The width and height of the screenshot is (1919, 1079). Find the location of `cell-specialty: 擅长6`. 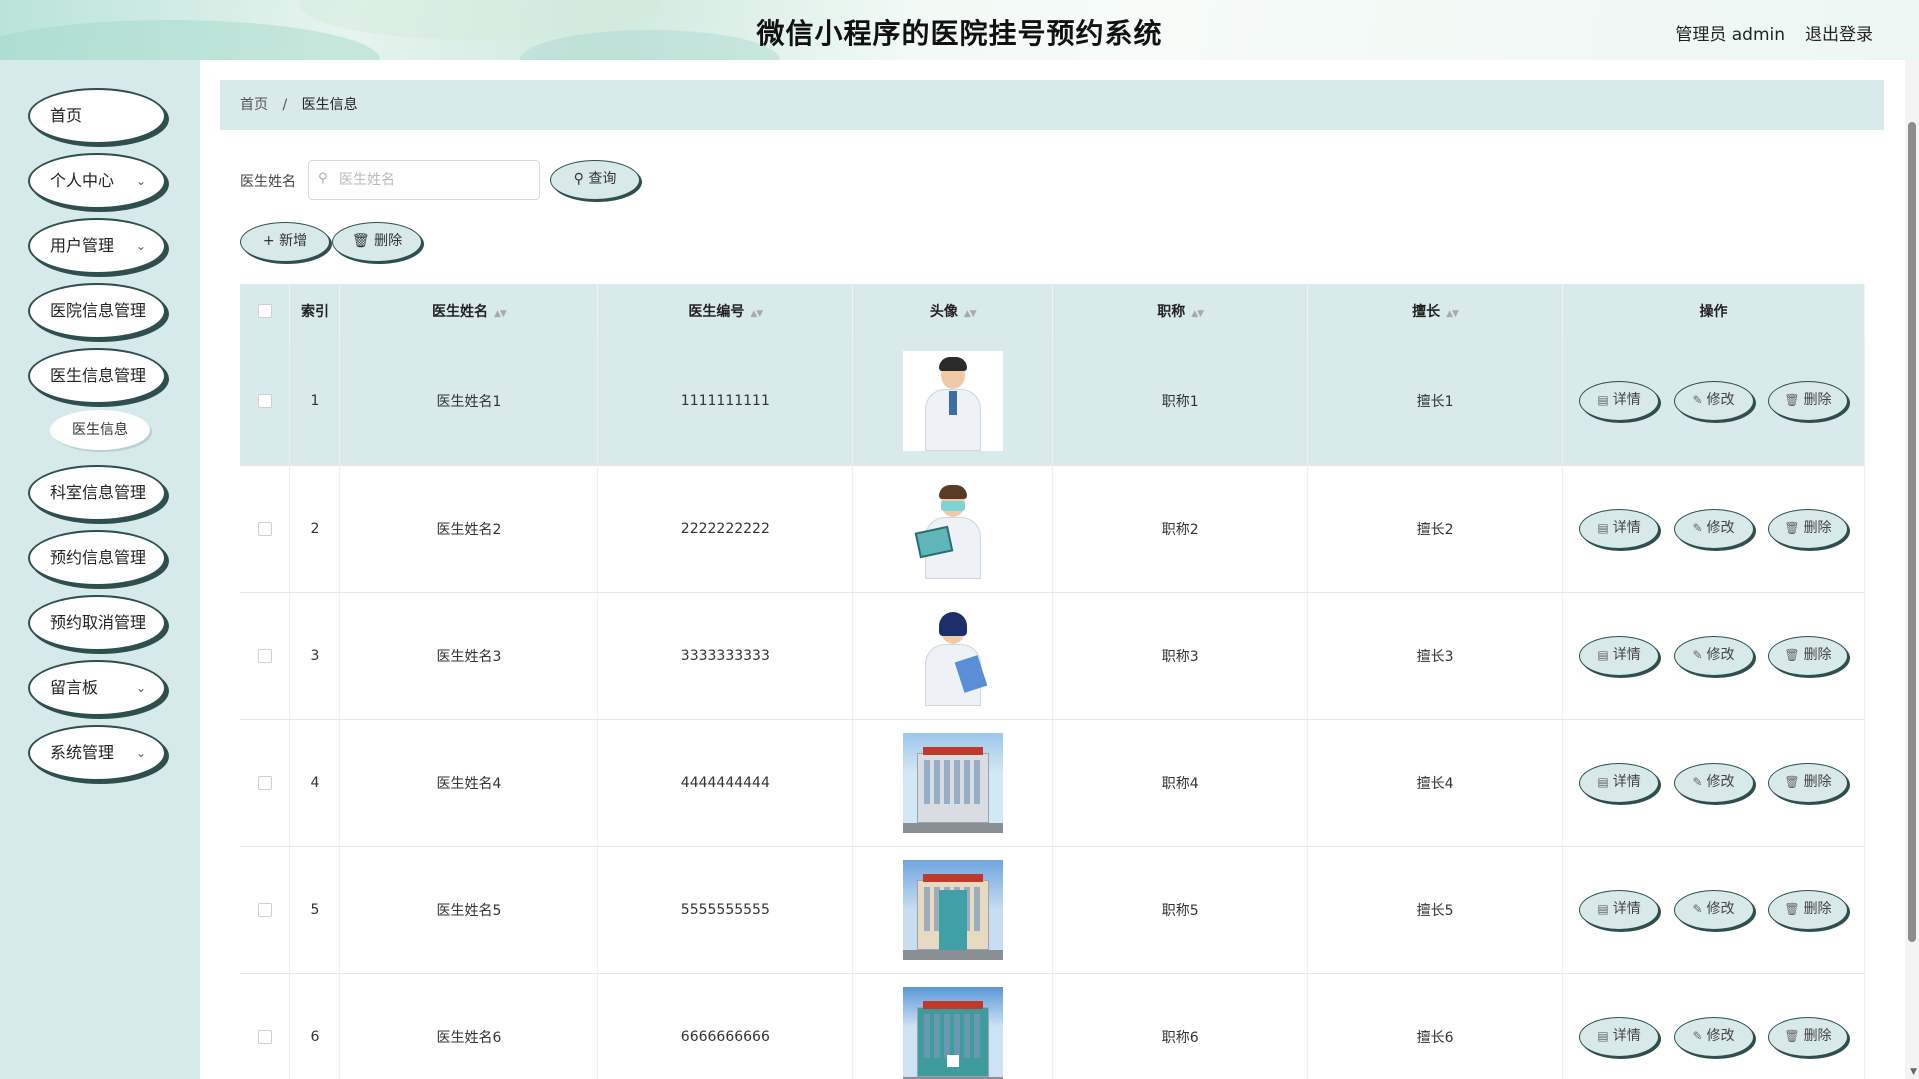

cell-specialty: 擅长6 is located at coordinates (1435, 1026).